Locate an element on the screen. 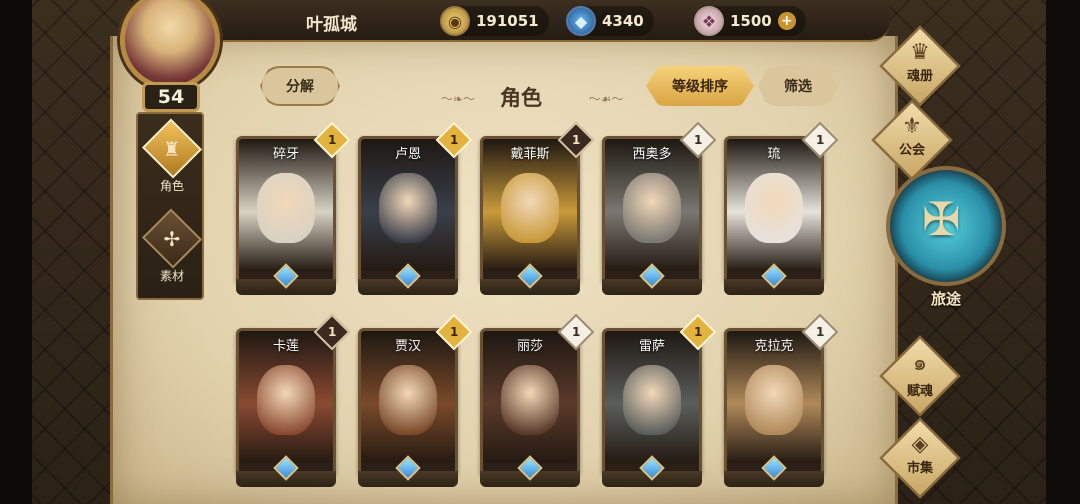 The image size is (1080, 504). character-portrait: 琉 is located at coordinates (774, 205).